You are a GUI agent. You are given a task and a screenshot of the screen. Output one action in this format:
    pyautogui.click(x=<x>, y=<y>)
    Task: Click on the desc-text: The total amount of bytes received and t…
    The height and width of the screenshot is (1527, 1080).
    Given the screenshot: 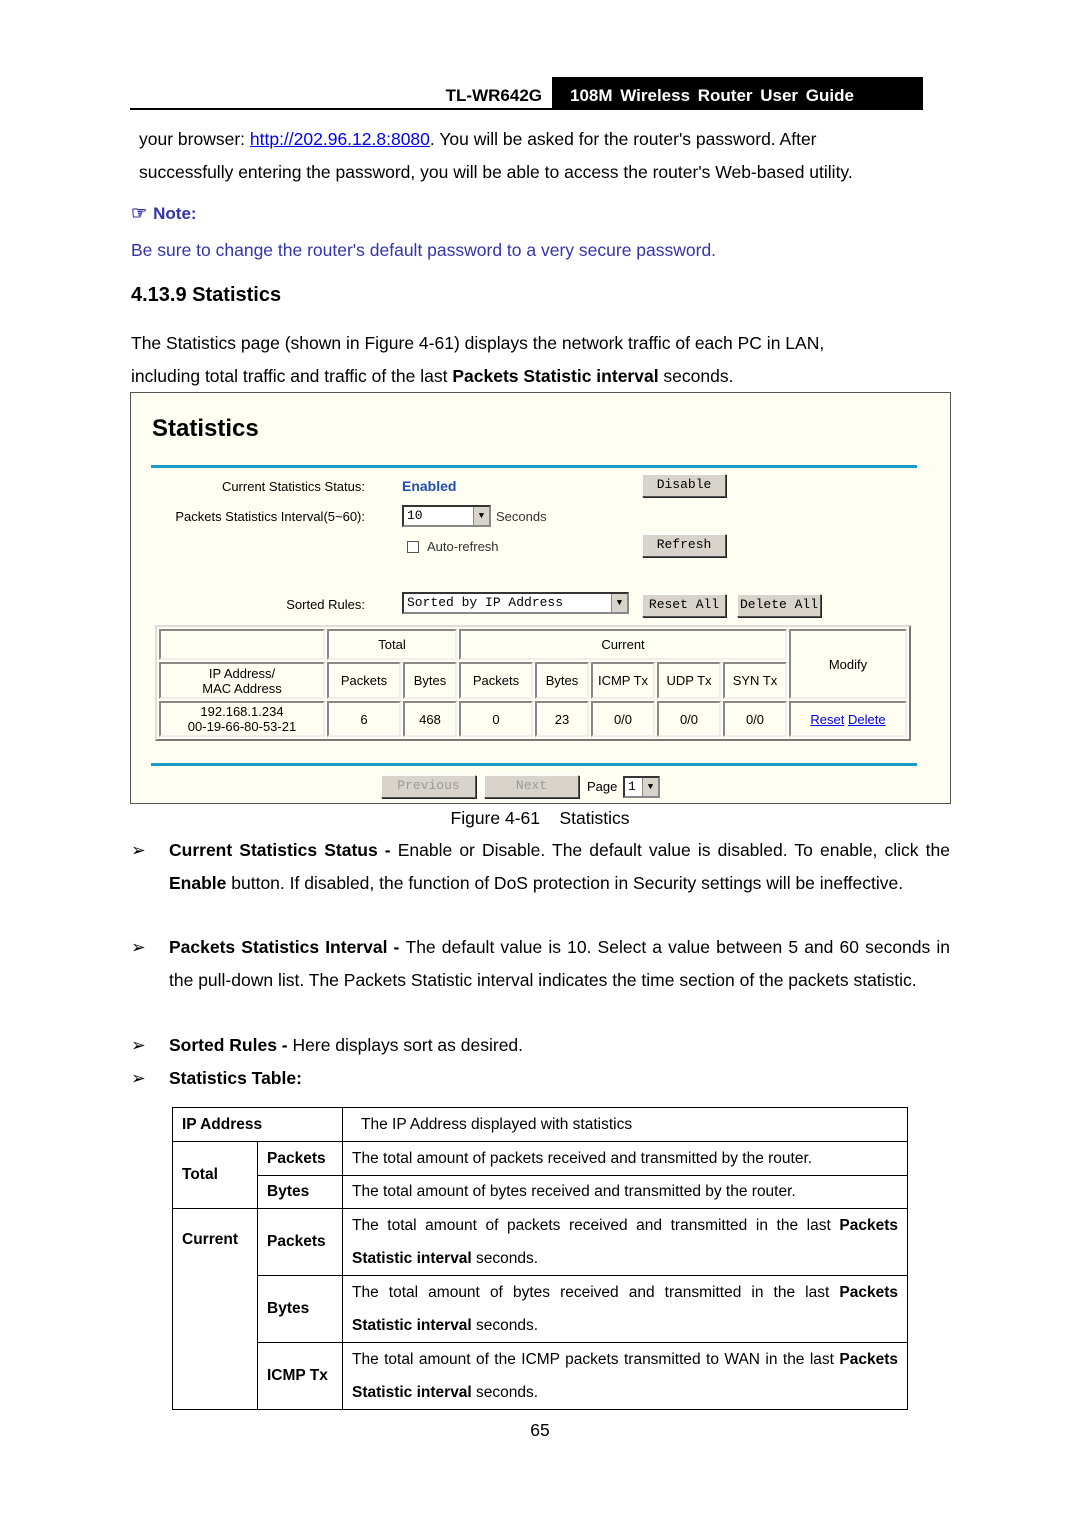 What is the action you would take?
    pyautogui.click(x=596, y=1292)
    